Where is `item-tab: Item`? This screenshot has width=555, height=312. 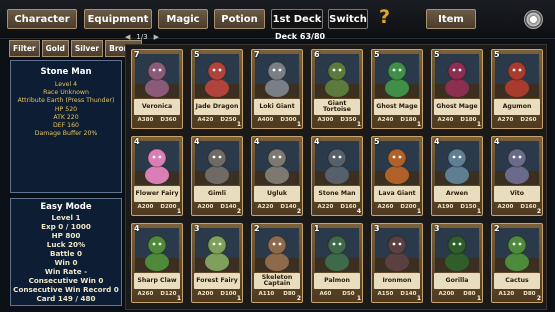
item-tab: Item is located at coordinates (451, 19).